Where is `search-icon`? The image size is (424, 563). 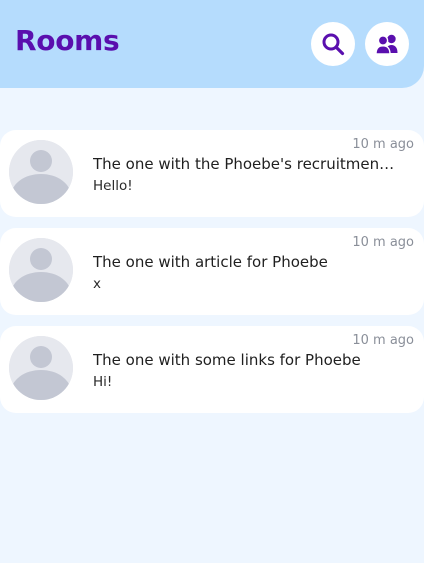 search-icon is located at coordinates (333, 44).